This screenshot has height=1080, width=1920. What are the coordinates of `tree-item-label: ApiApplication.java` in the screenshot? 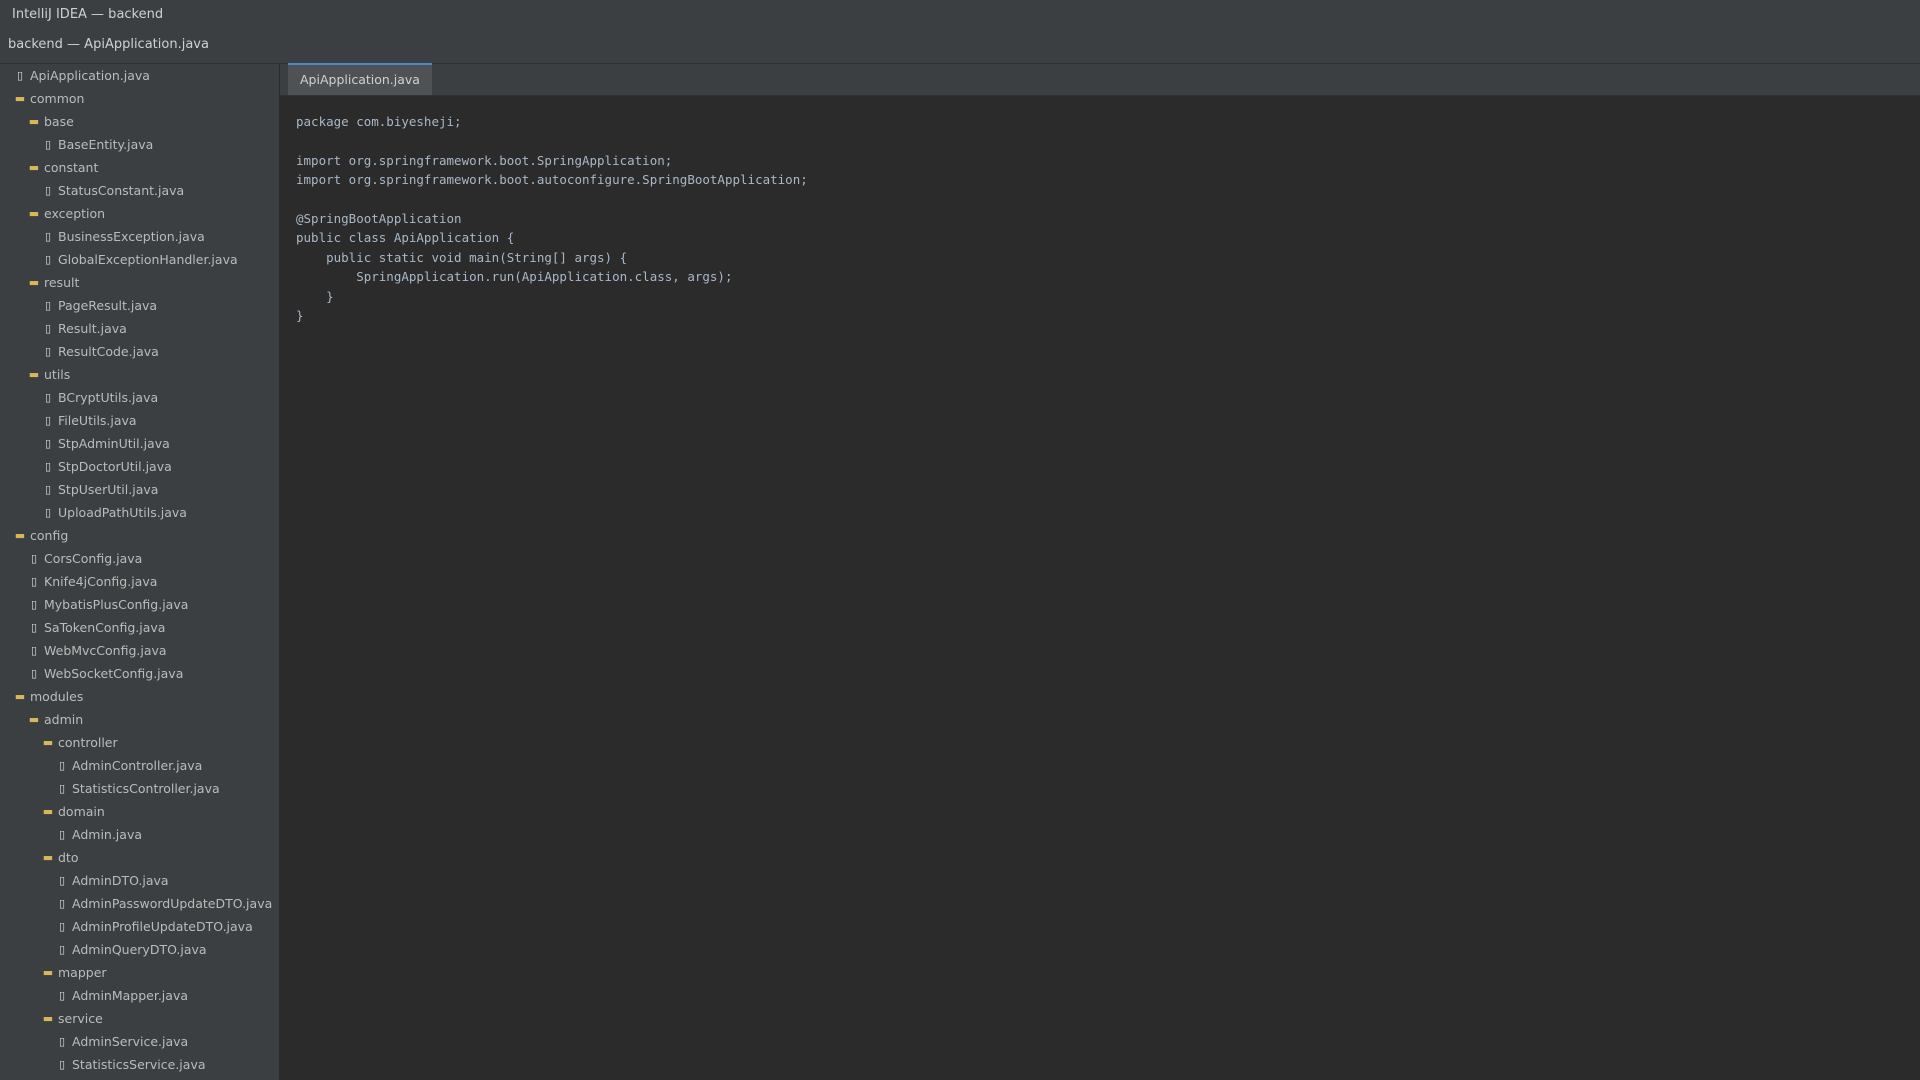 It's located at (90, 75).